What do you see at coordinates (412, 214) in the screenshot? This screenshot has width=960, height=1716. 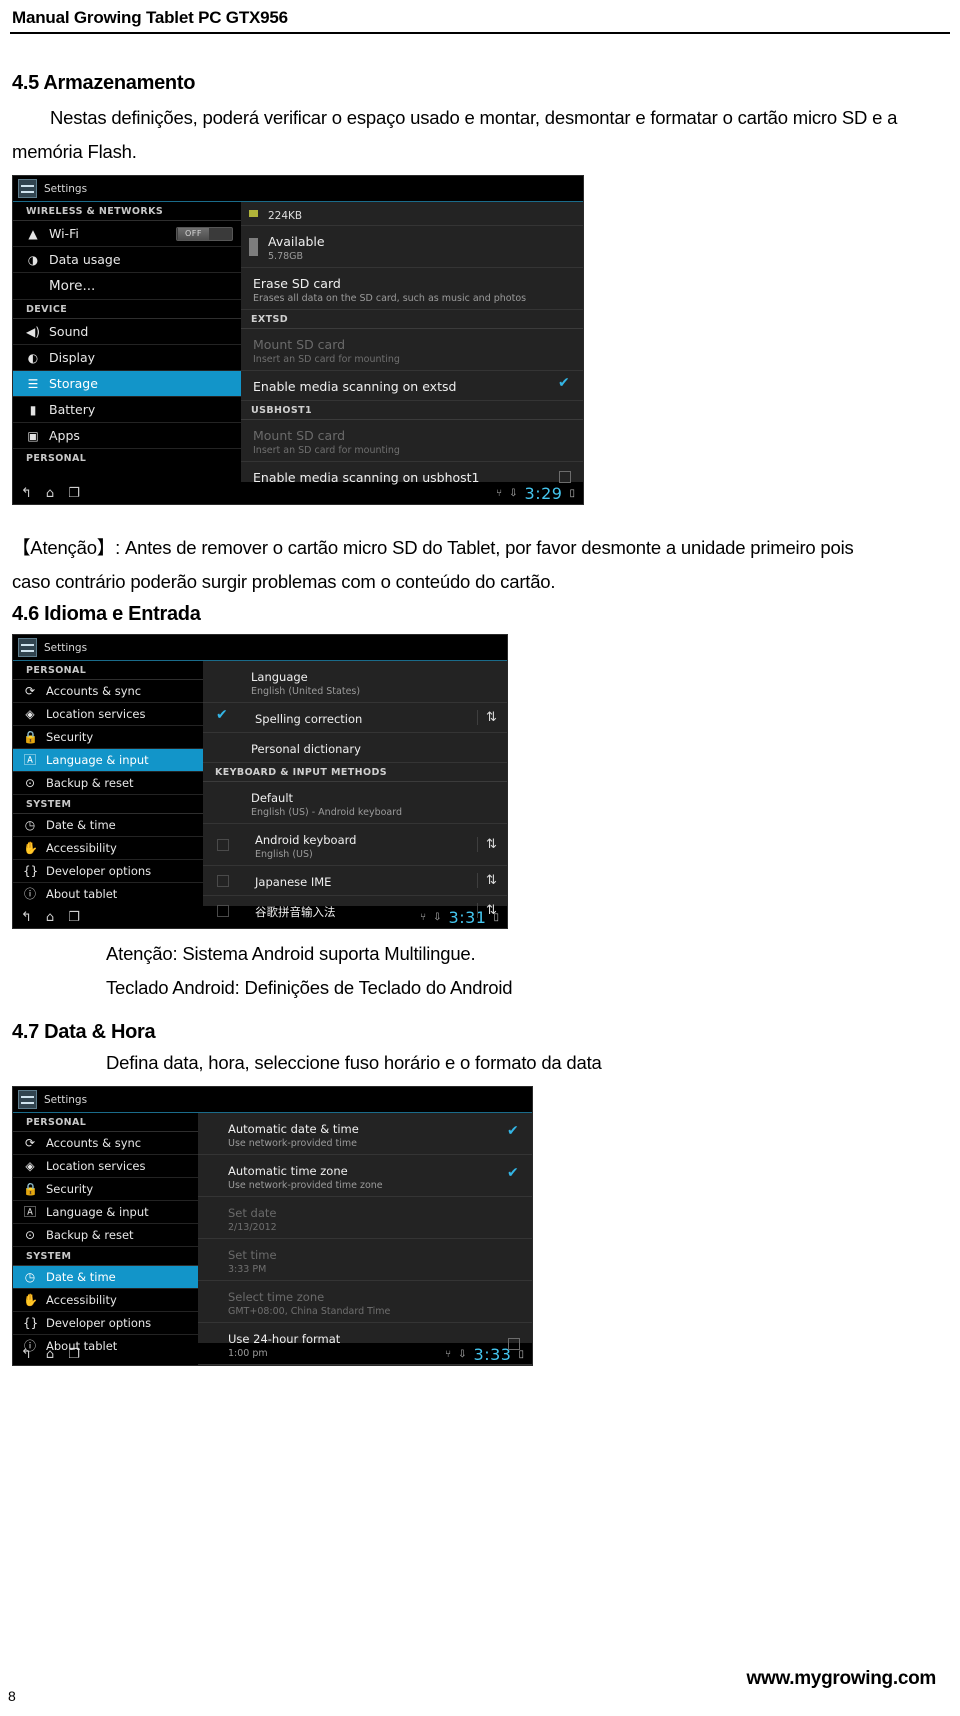 I see `storage-row-224kb: 224KB` at bounding box center [412, 214].